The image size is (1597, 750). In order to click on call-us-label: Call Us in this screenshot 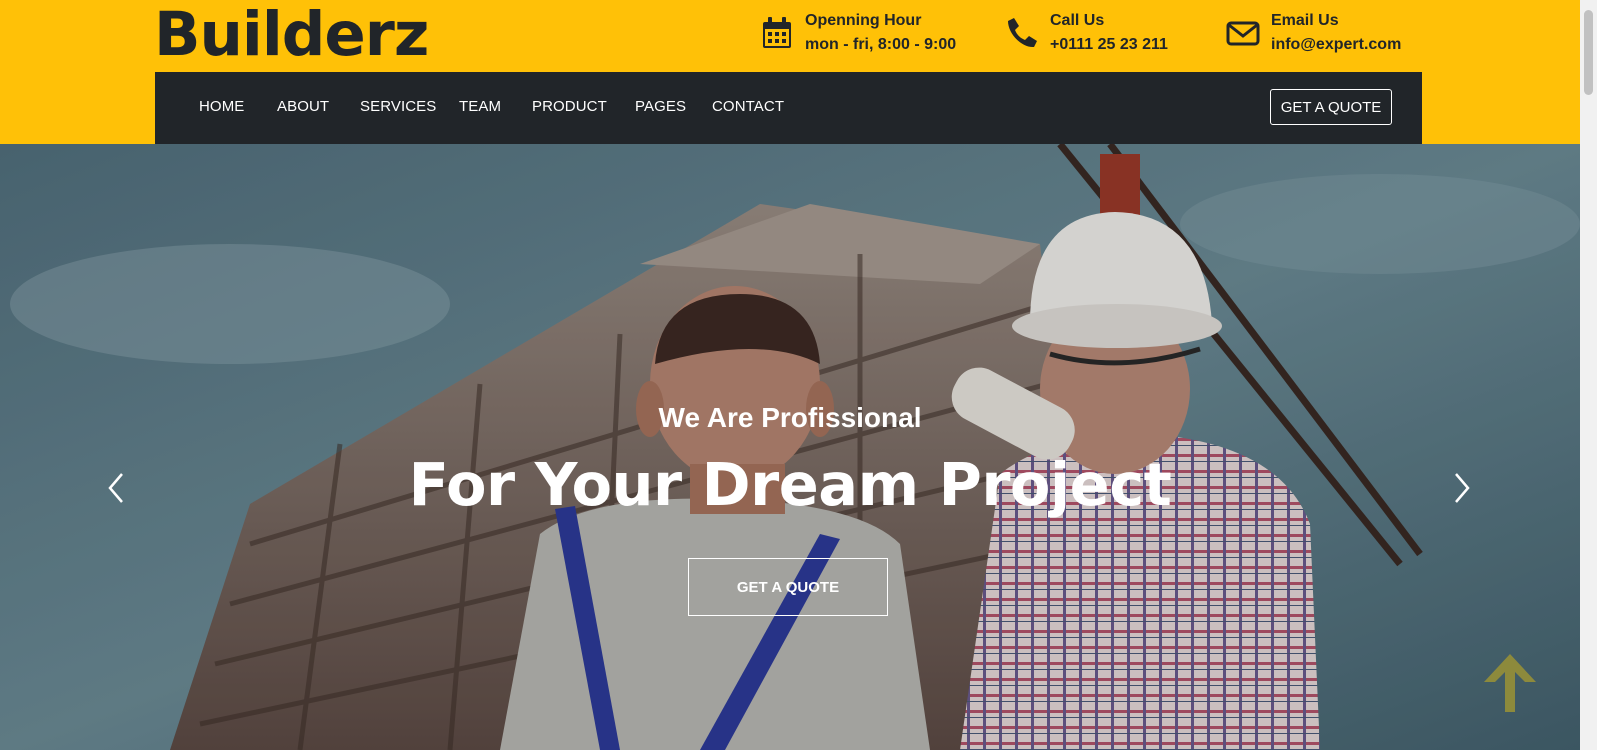, I will do `click(1077, 20)`.